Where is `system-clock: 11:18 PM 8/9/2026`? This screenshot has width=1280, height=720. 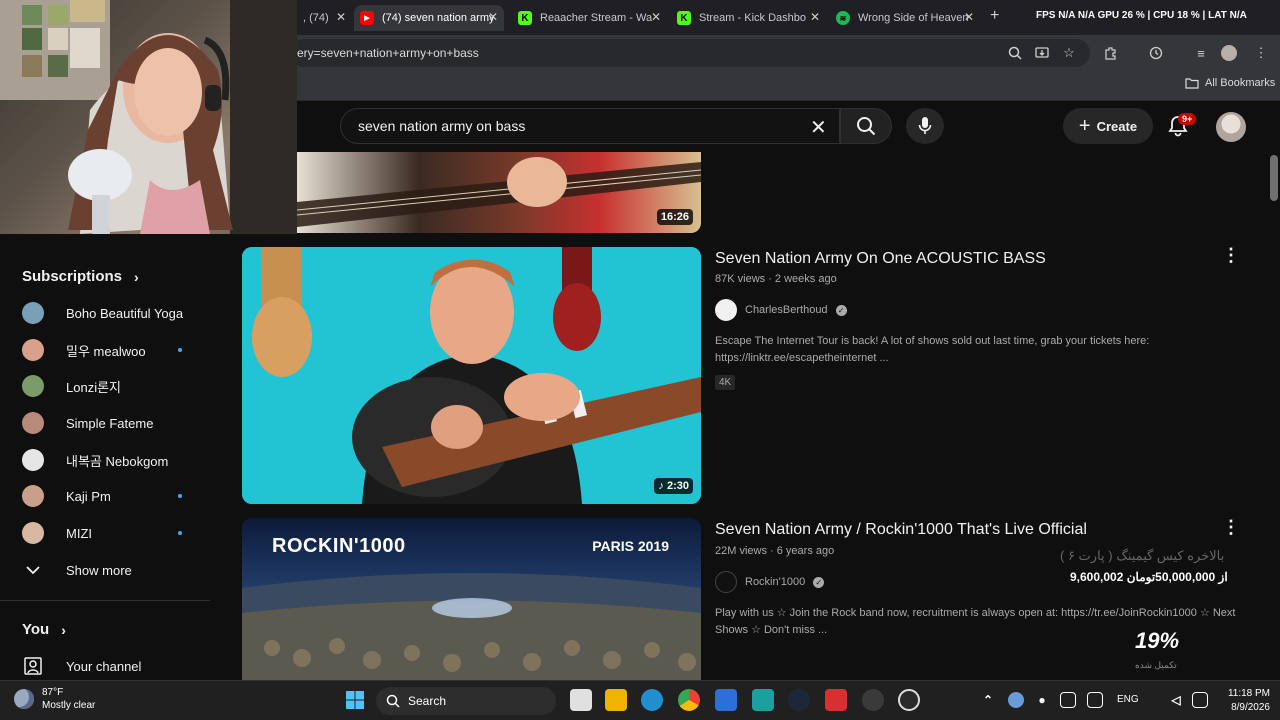
system-clock: 11:18 PM 8/9/2026 is located at coordinates (1245, 701).